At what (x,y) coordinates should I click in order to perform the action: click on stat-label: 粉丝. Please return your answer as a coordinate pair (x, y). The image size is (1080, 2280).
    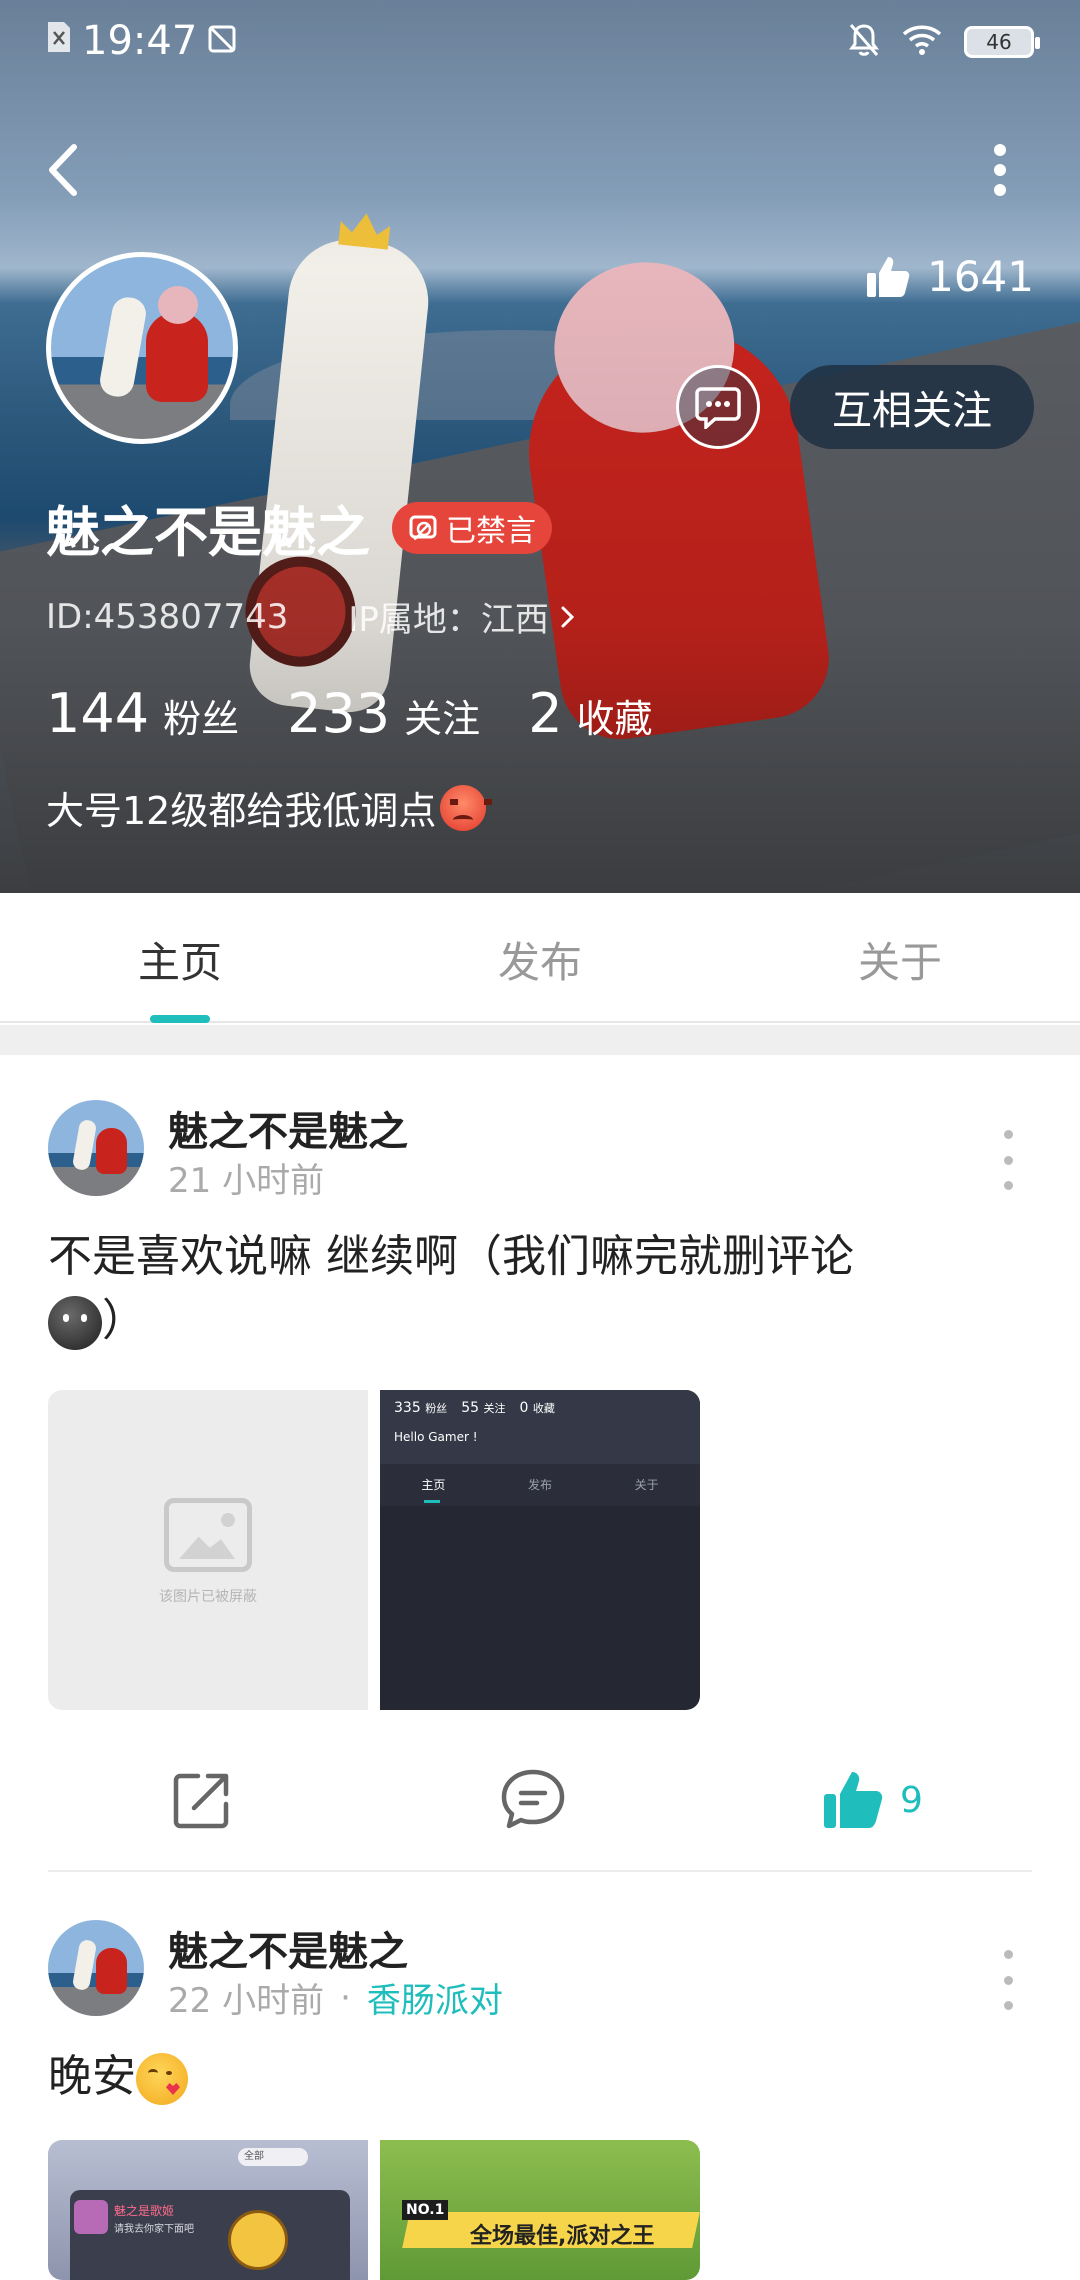
    Looking at the image, I should click on (201, 719).